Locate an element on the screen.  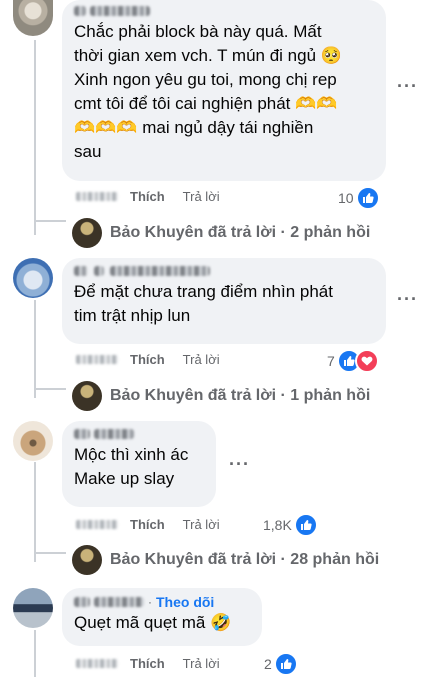
reaction-count: 7 is located at coordinates (331, 361).